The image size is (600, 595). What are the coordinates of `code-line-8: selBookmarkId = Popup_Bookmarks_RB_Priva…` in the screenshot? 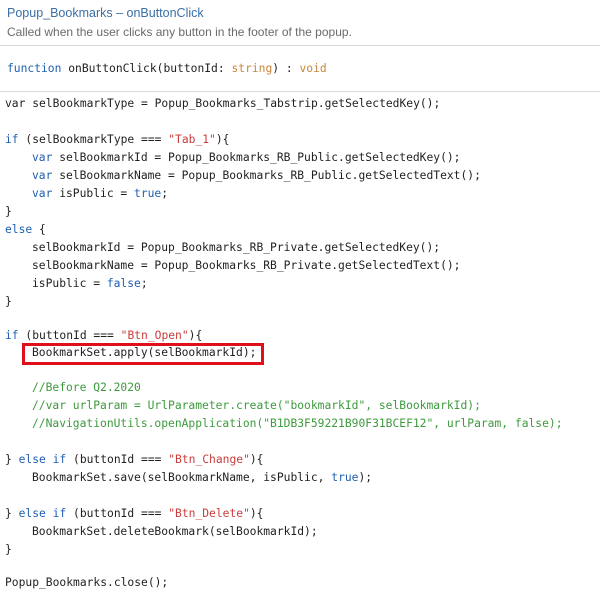 It's located at (236, 248).